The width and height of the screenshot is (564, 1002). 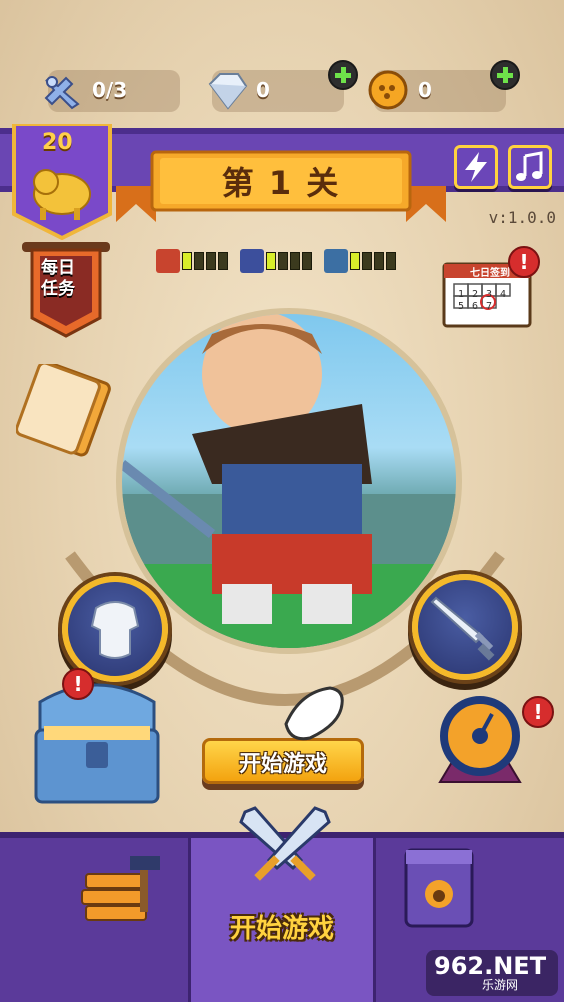 What do you see at coordinates (364, 261) in the screenshot?
I see `armor-stat` at bounding box center [364, 261].